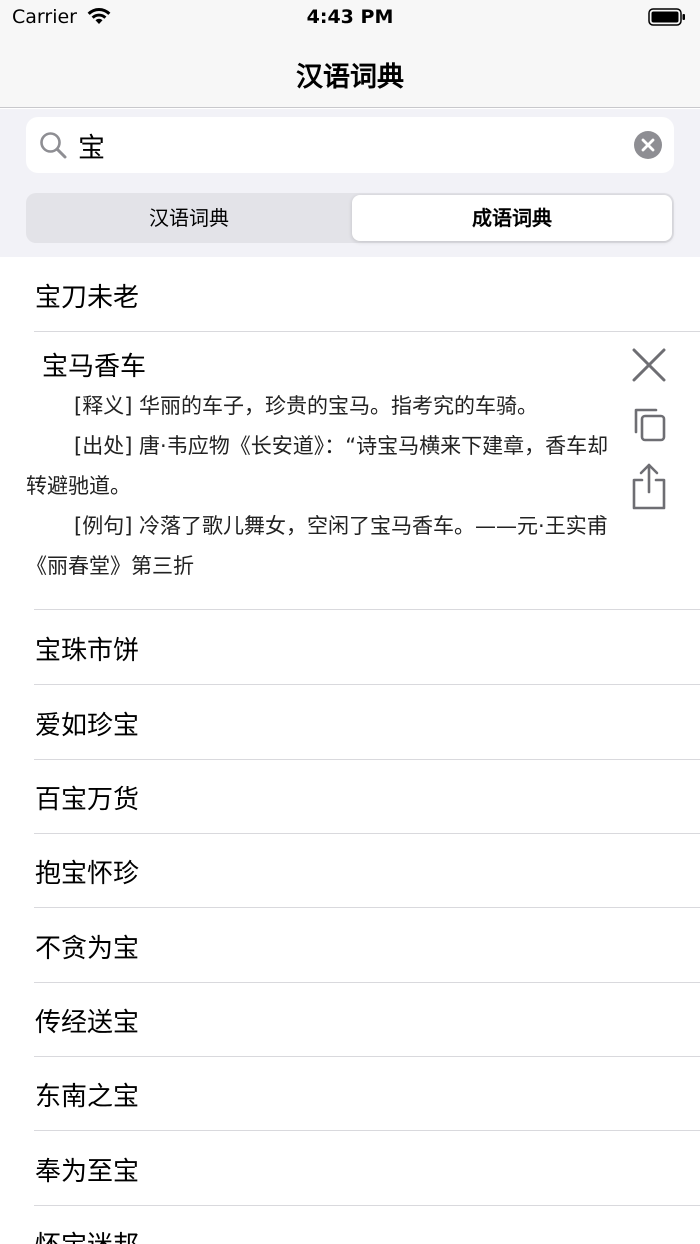 The height and width of the screenshot is (1244, 700). Describe the element at coordinates (350, 183) in the screenshot. I see `search-area: 汉语词典 成语词典` at that location.